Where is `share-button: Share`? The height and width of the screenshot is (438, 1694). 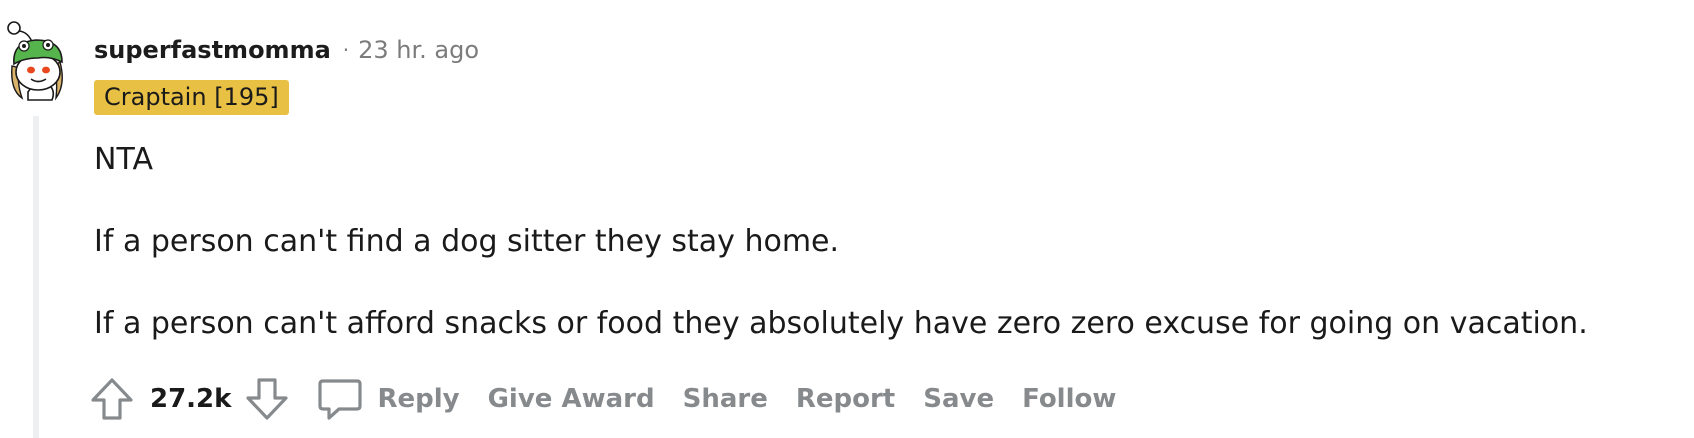
share-button: Share is located at coordinates (725, 399).